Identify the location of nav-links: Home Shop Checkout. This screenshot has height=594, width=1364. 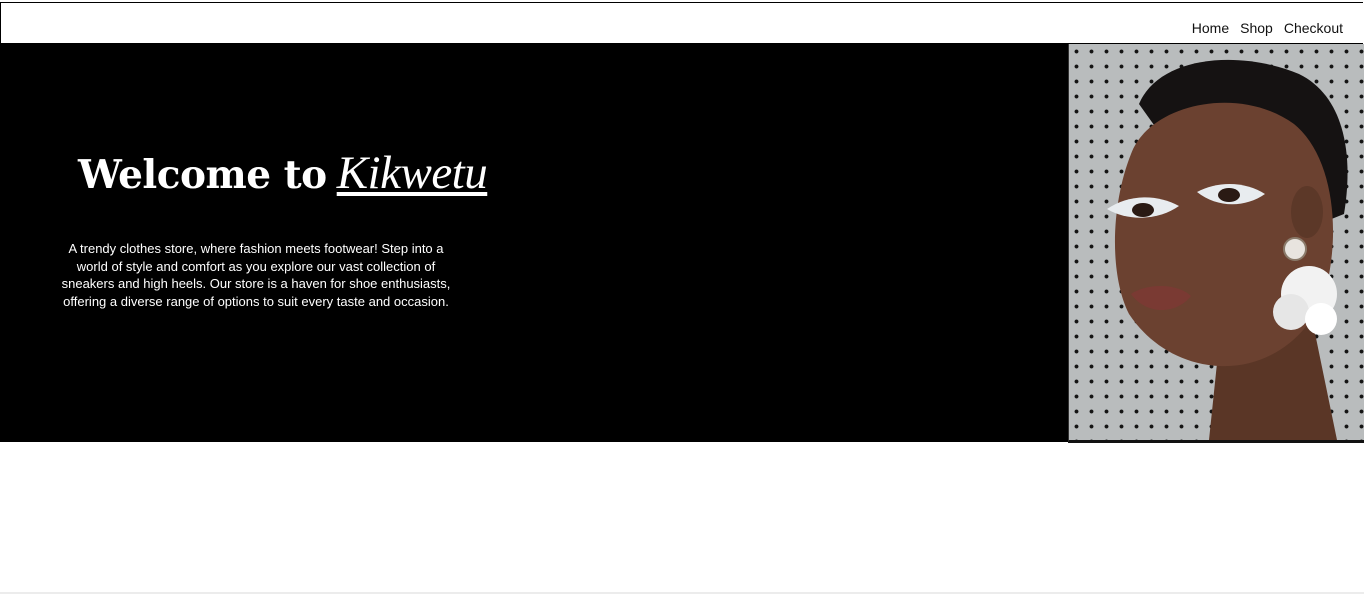
(1267, 28).